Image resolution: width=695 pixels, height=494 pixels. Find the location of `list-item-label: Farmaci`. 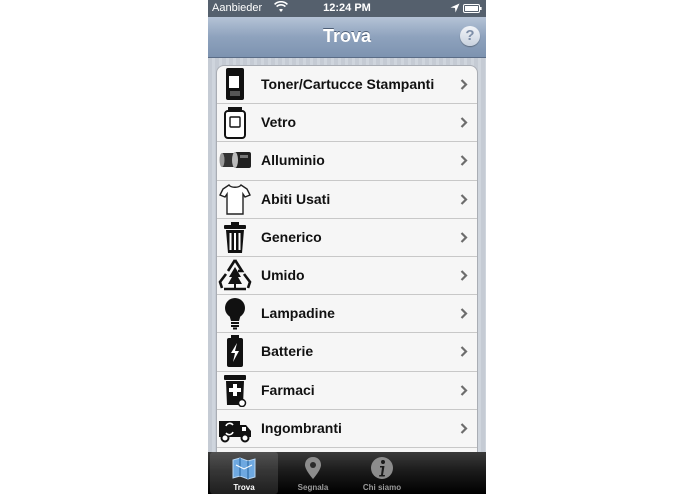

list-item-label: Farmaci is located at coordinates (288, 389).